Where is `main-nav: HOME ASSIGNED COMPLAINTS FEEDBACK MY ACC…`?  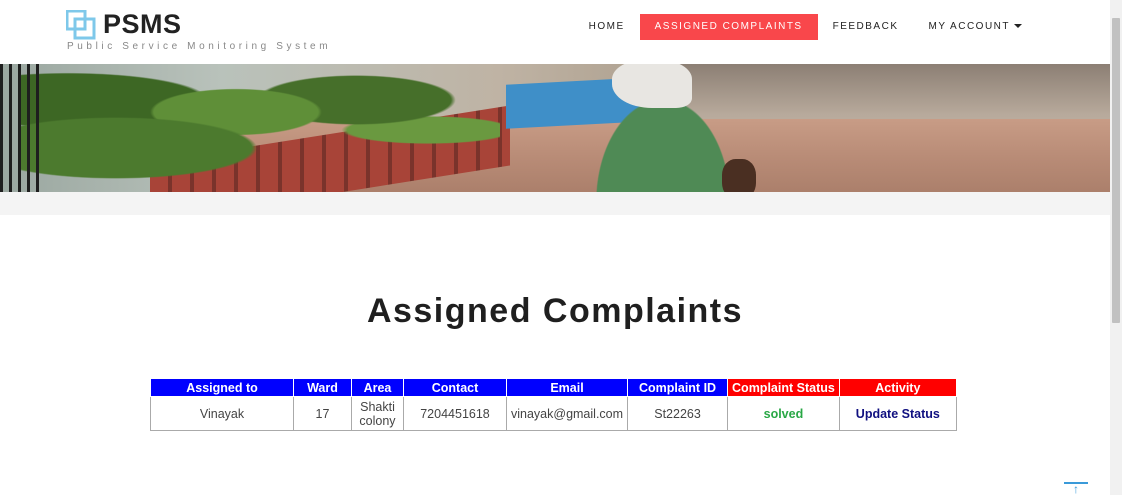 main-nav: HOME ASSIGNED COMPLAINTS FEEDBACK MY ACC… is located at coordinates (805, 27).